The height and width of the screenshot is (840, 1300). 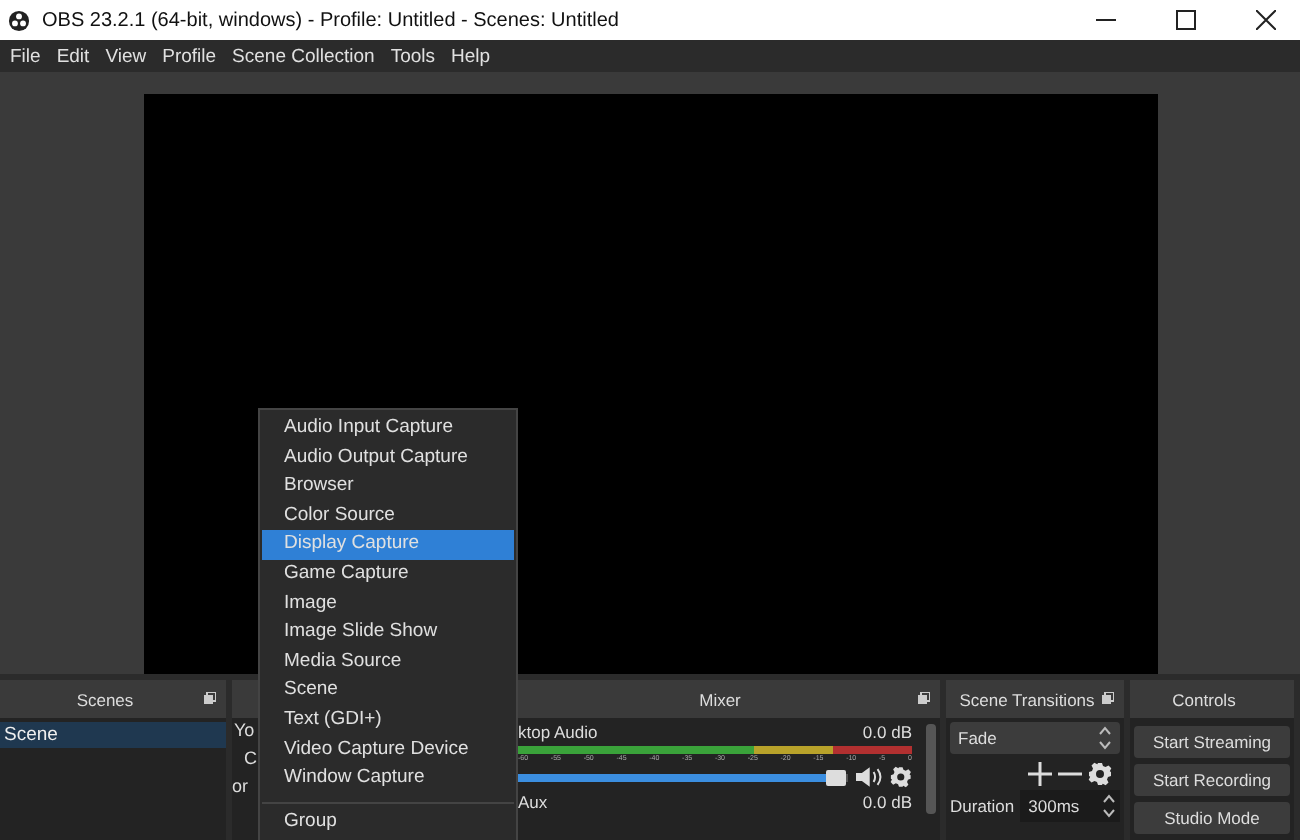 What do you see at coordinates (558, 732) in the screenshot?
I see `channel-name: ktop Audio` at bounding box center [558, 732].